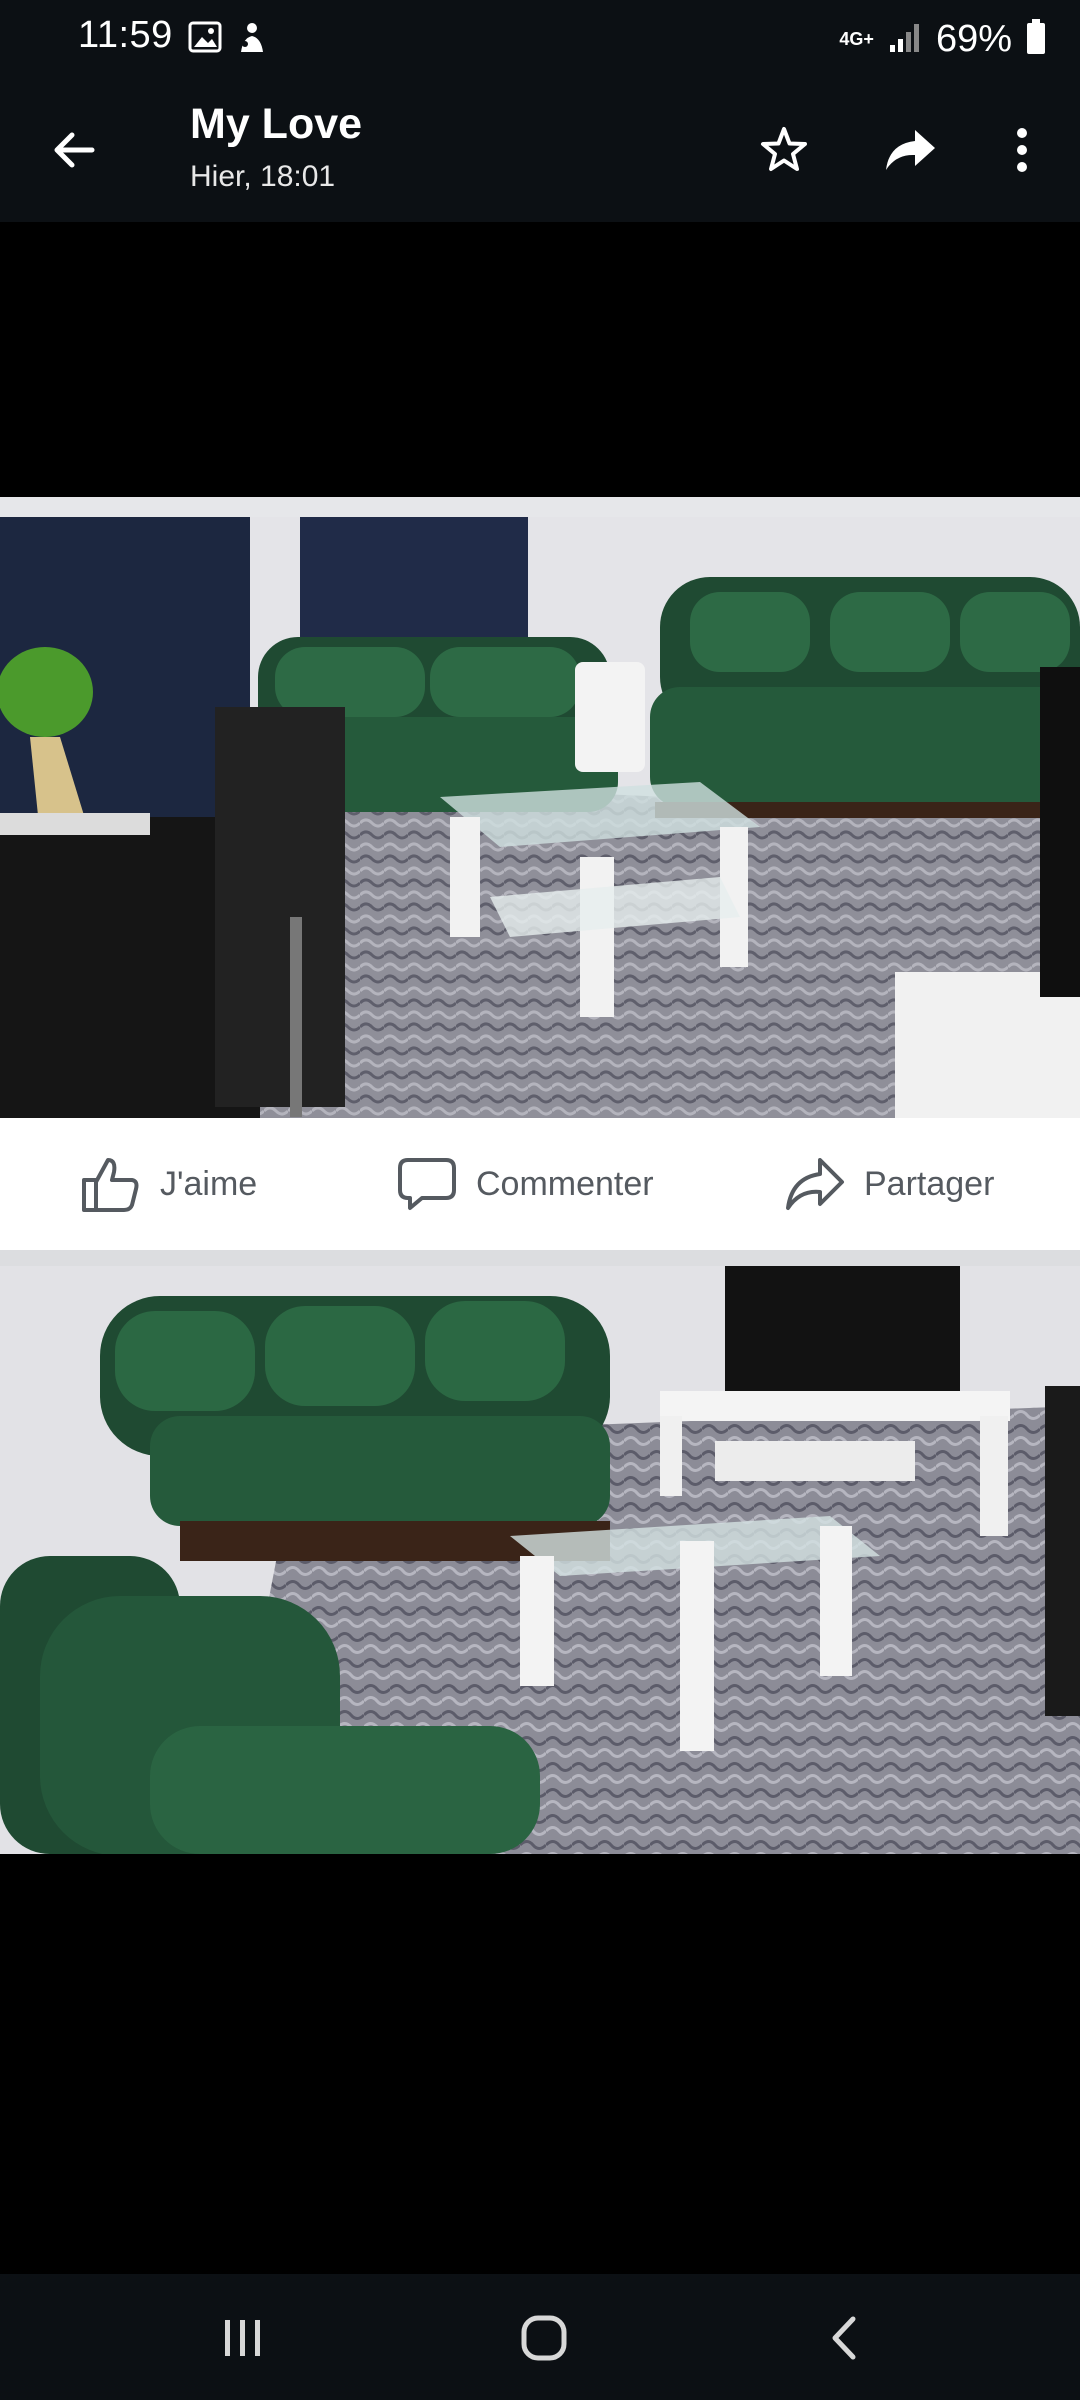 Image resolution: width=1080 pixels, height=2400 pixels. Describe the element at coordinates (842, 1333) in the screenshot. I see `television` at that location.